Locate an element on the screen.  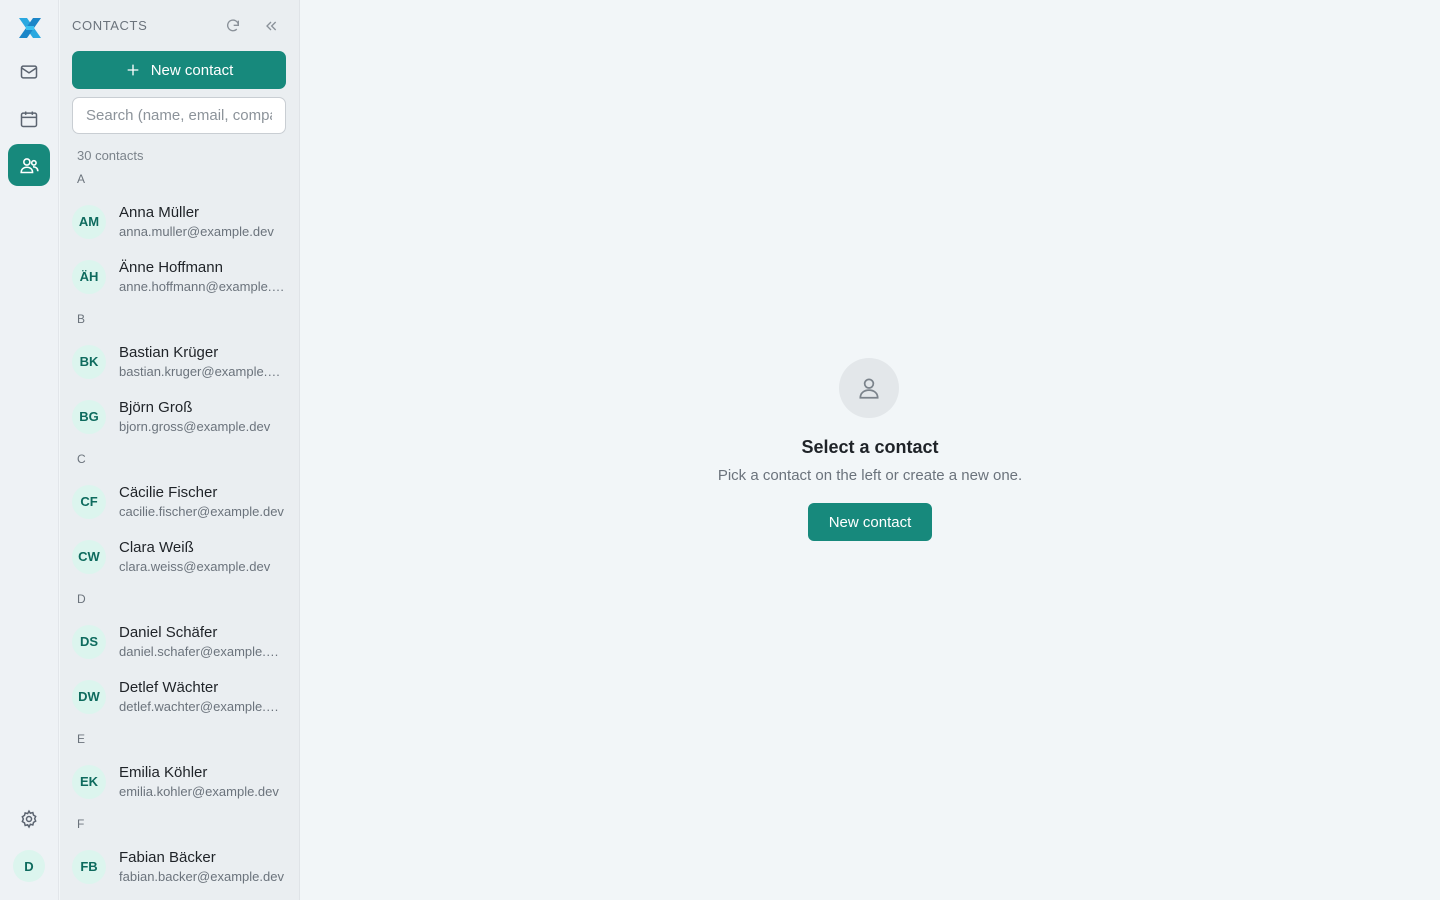
new-contact-button: New contact is located at coordinates (179, 70).